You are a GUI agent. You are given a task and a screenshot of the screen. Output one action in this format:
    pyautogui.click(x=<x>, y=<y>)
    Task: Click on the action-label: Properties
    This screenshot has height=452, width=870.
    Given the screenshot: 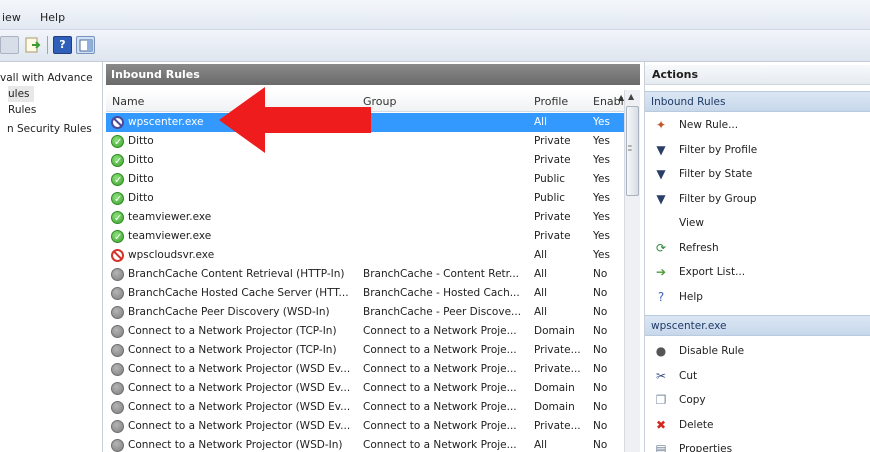 What is the action you would take?
    pyautogui.click(x=706, y=447)
    